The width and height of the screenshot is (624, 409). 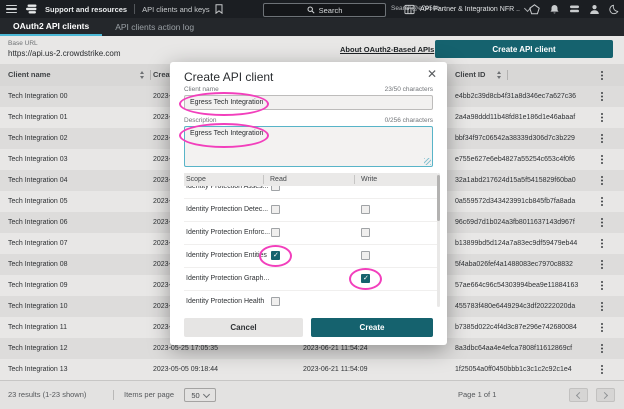 I want to click on search-placeholder: Search, so click(x=330, y=10).